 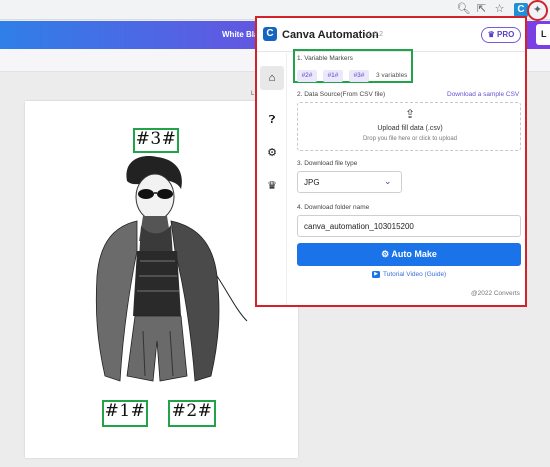 I want to click on data-source-label: 2. Data Source(From CSV file), so click(x=341, y=94).